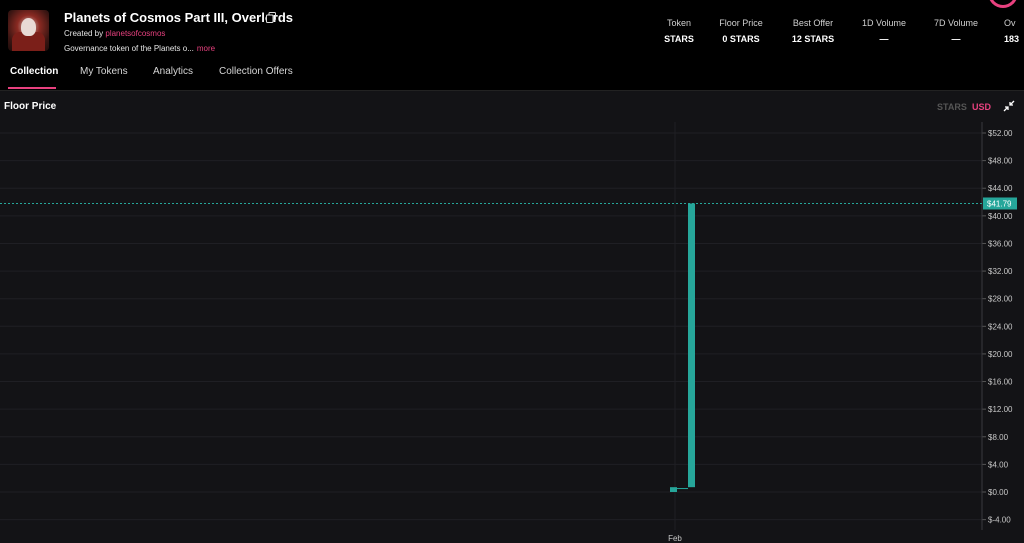 The image size is (1024, 543). I want to click on stat-value: 183, so click(1012, 39).